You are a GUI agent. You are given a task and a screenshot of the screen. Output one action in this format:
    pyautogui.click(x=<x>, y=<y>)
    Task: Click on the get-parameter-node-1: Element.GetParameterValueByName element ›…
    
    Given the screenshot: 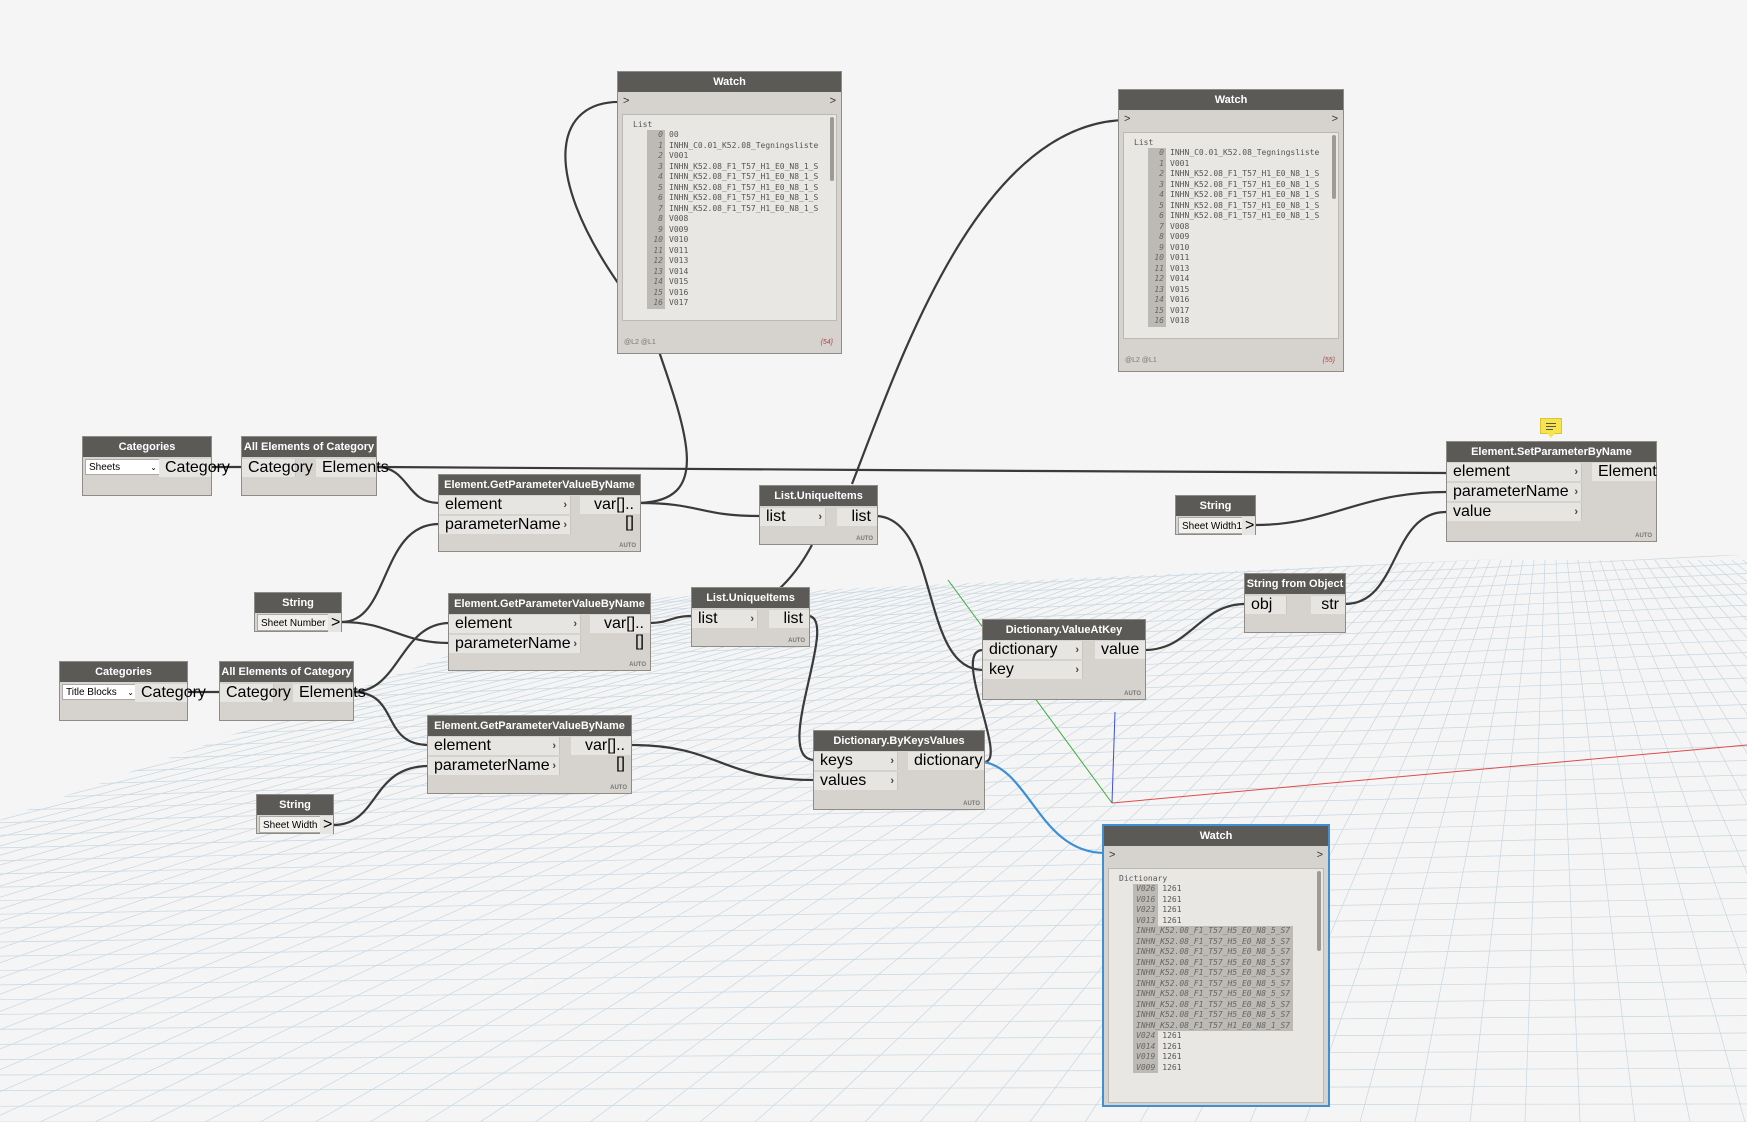 What is the action you would take?
    pyautogui.click(x=539, y=513)
    